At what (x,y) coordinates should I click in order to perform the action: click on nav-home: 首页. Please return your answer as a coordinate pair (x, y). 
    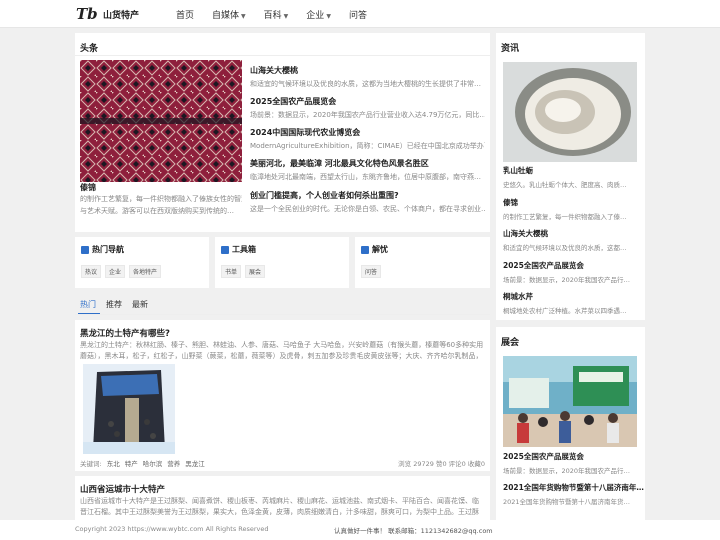
    Looking at the image, I should click on (185, 14).